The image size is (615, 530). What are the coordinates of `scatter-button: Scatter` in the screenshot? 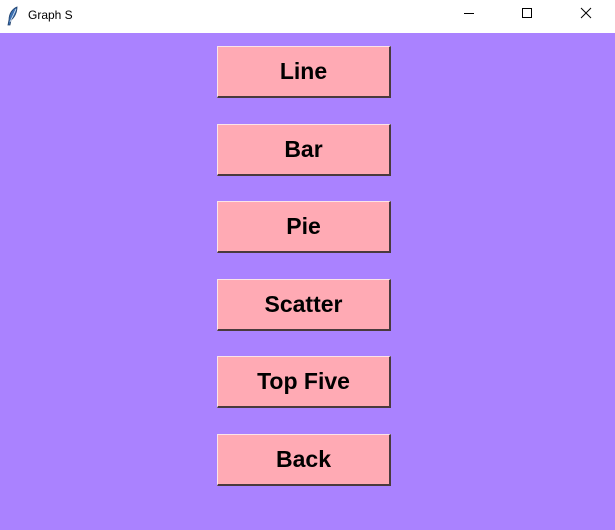 It's located at (304, 305).